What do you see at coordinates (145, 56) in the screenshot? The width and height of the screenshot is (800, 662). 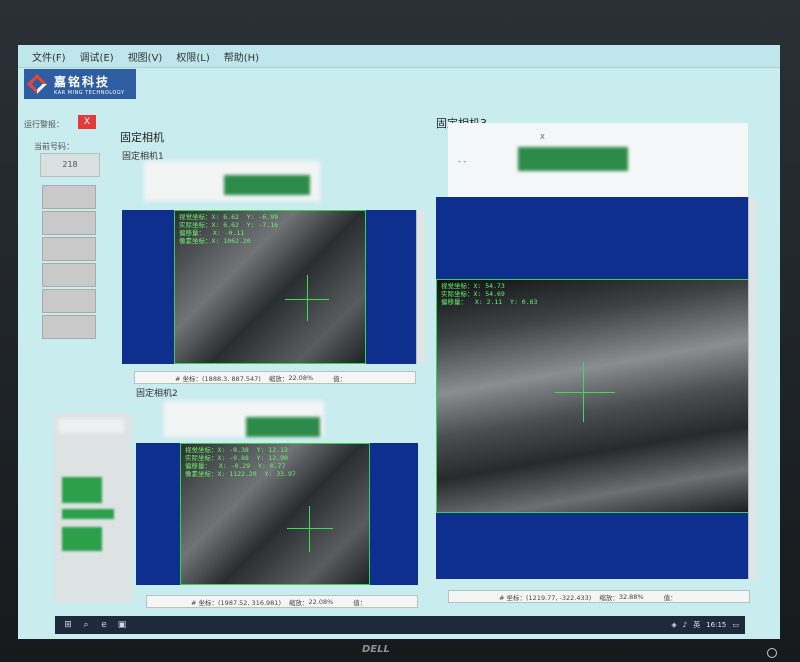 I see `menu-view: 视图(V)` at bounding box center [145, 56].